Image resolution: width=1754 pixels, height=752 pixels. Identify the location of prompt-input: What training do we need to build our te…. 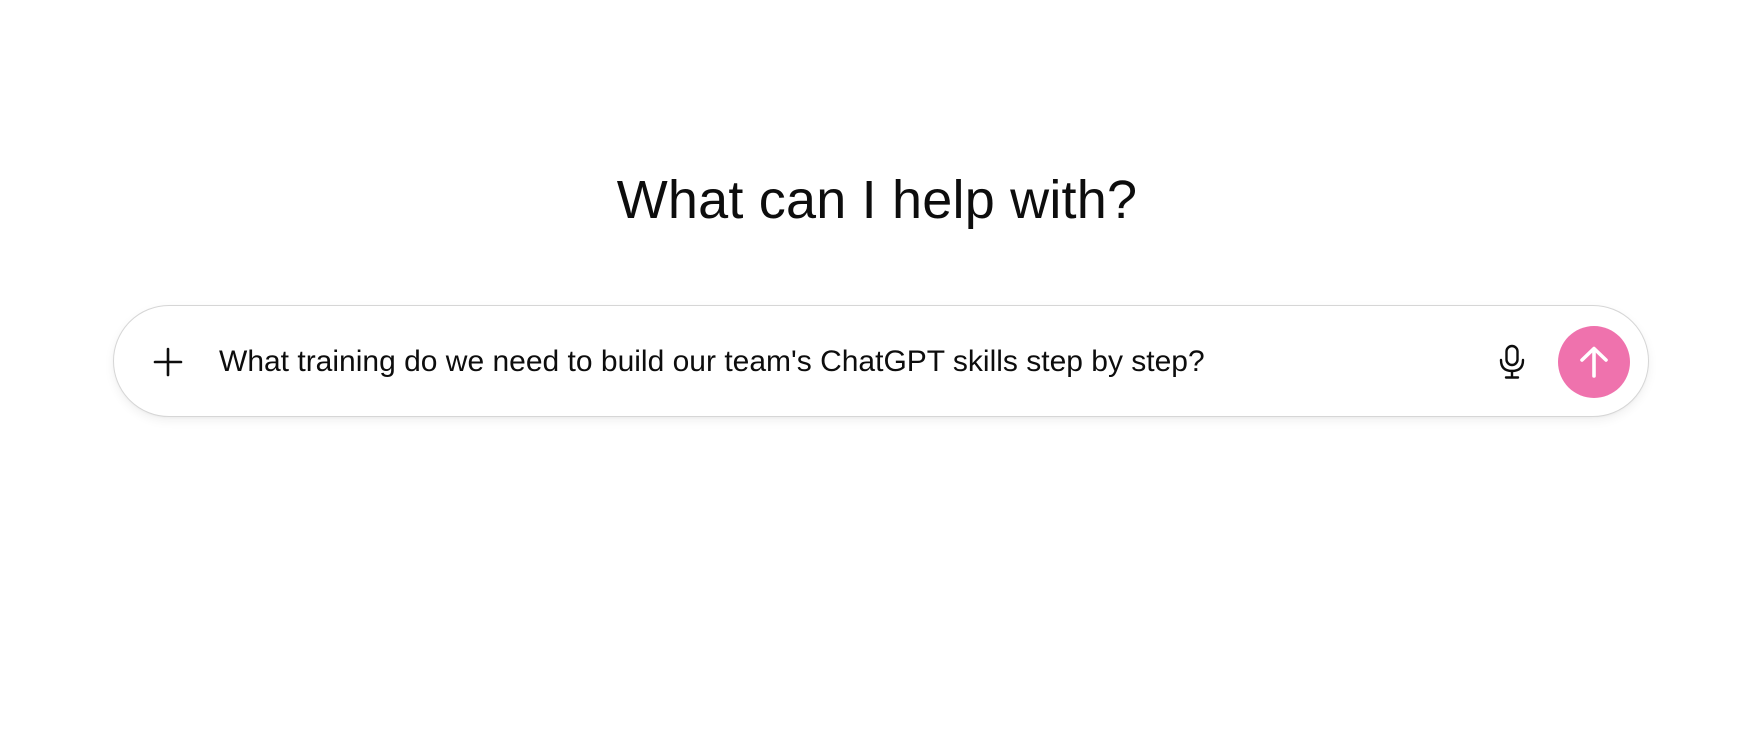
(834, 362).